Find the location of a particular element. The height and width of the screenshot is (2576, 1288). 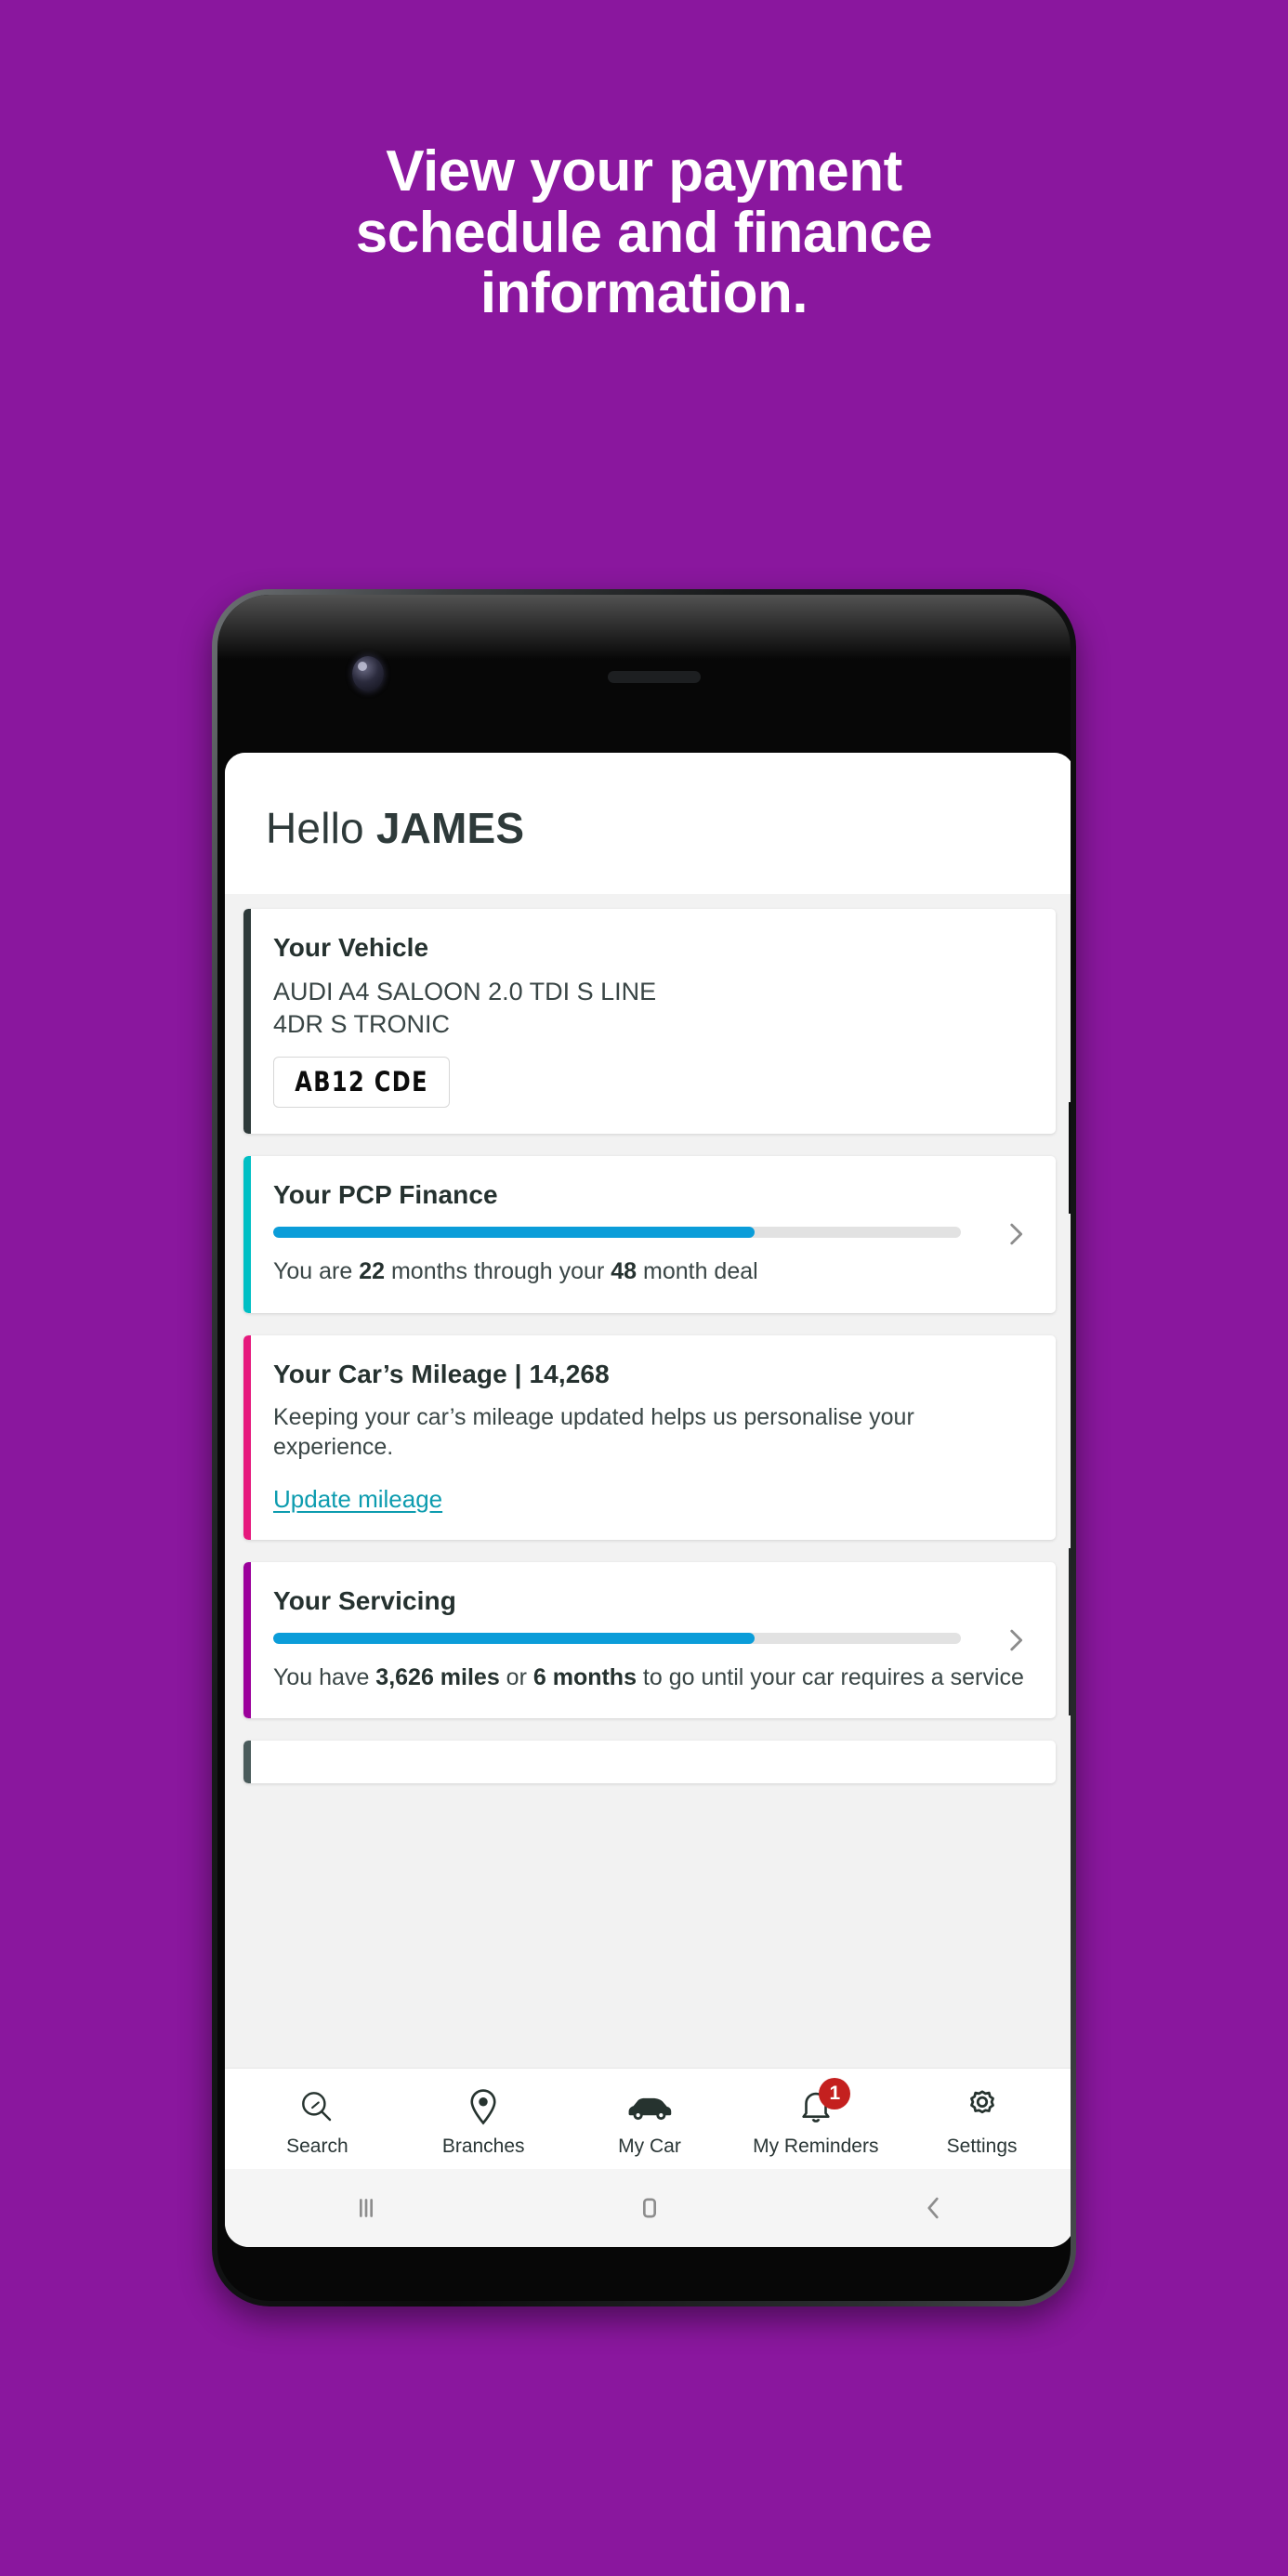

servicing-text-prefix: You have is located at coordinates (324, 1676).